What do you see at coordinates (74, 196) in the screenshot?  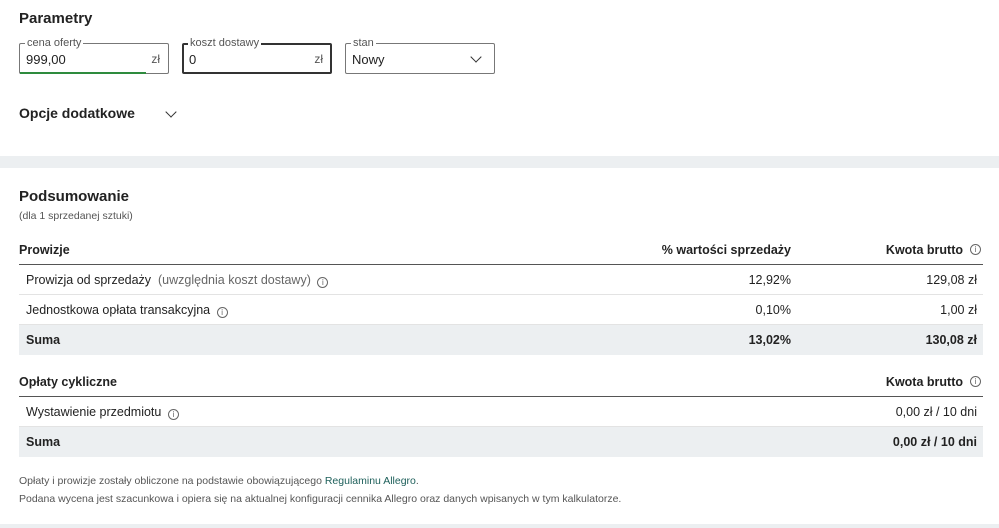 I see `summary-title: Podsumowanie` at bounding box center [74, 196].